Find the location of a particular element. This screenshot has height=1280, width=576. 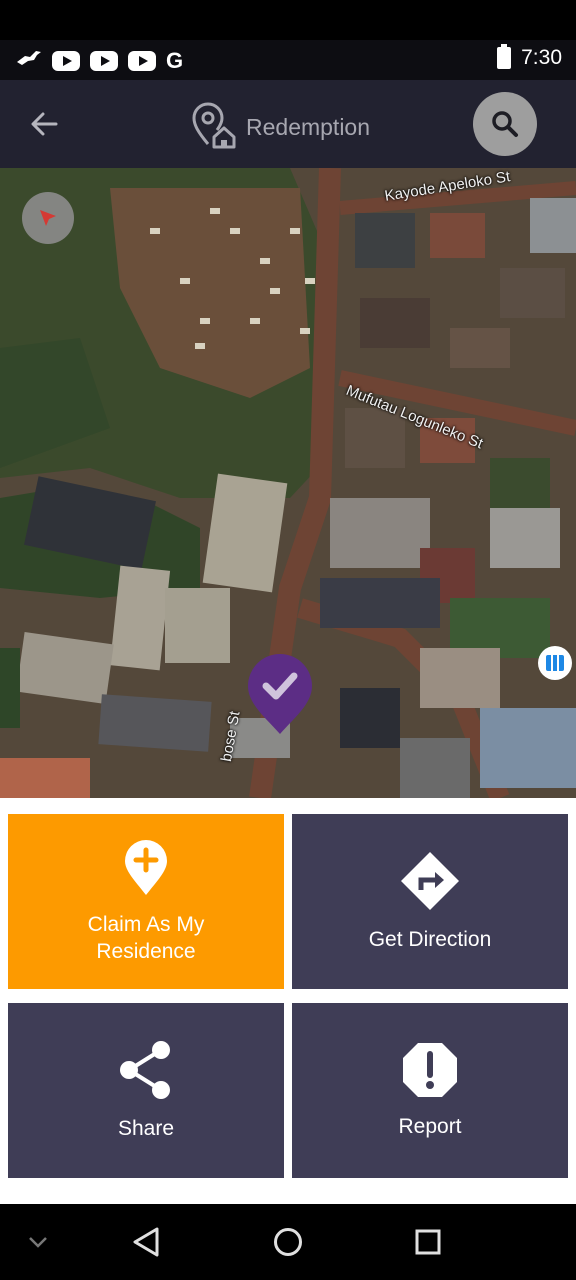

report-exclamation-icon is located at coordinates (430, 1070).